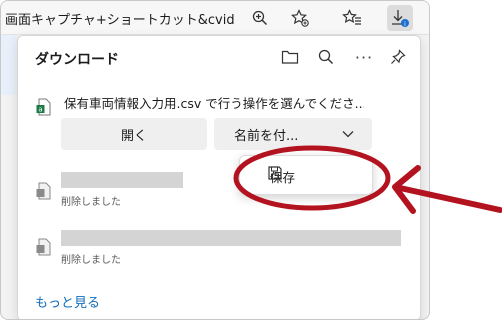 This screenshot has height=320, width=502. I want to click on downloads-button: i, so click(400, 18).